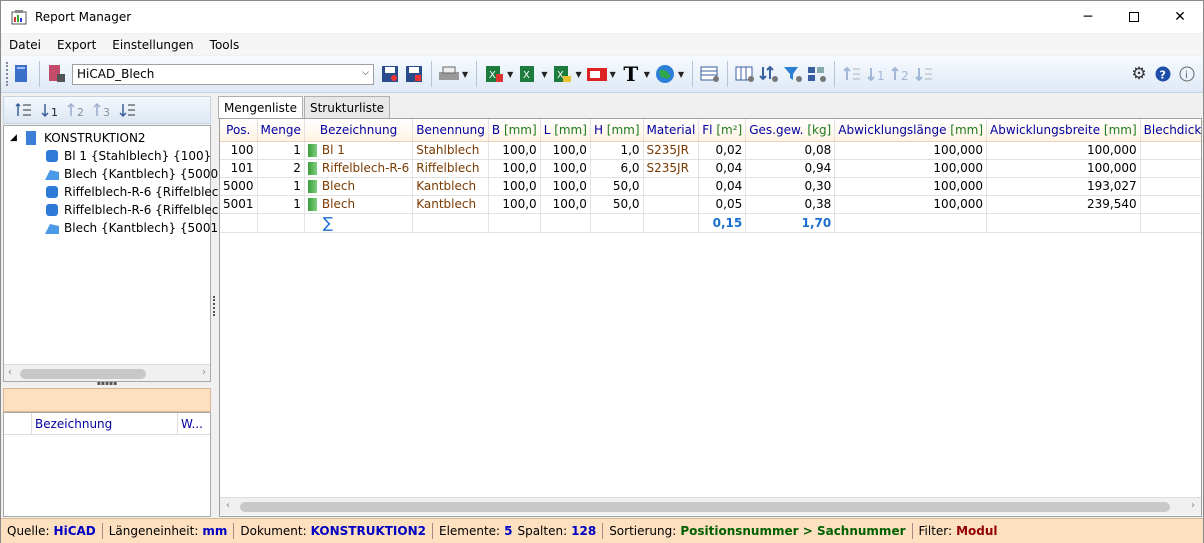 This screenshot has width=1204, height=543. What do you see at coordinates (790, 150) in the screenshot?
I see `table-cell: 0,08` at bounding box center [790, 150].